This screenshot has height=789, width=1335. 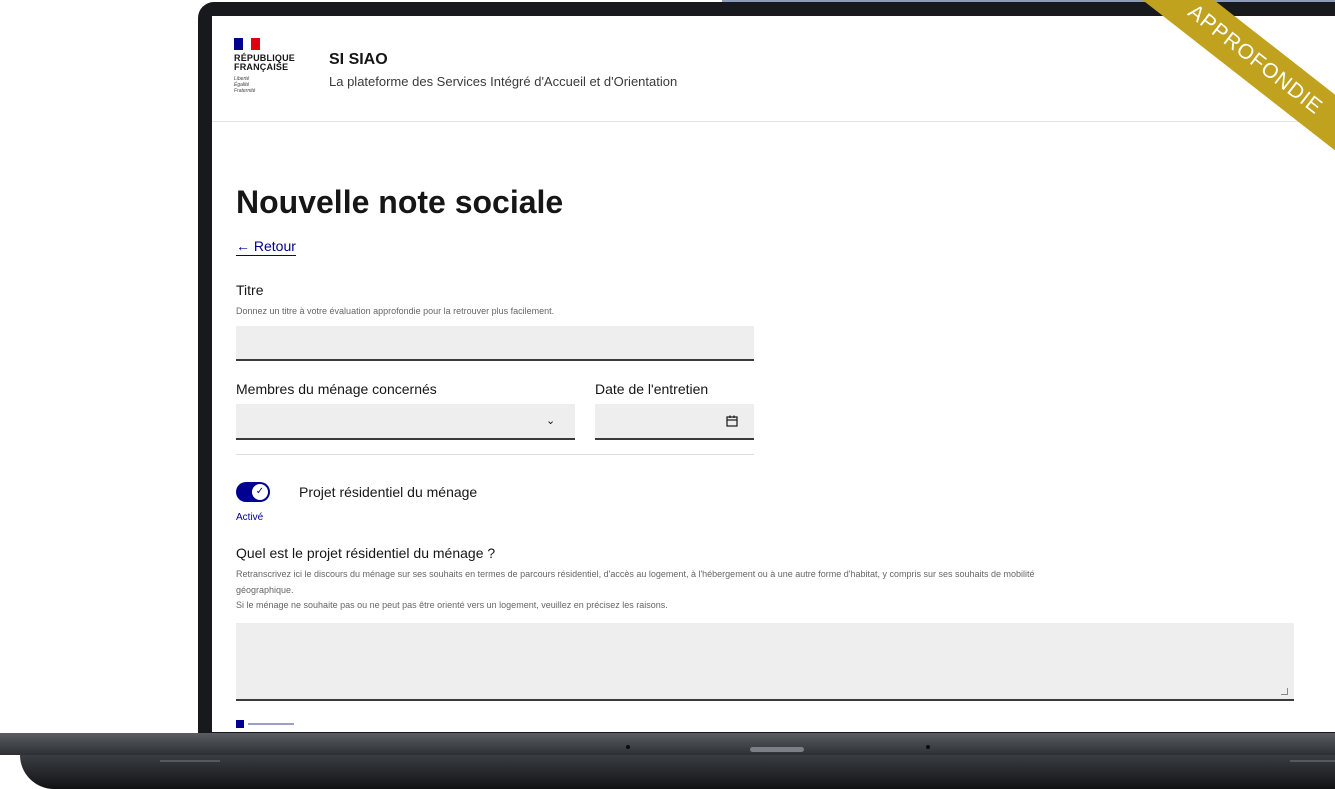 I want to click on toggle-state: Activé, so click(x=250, y=517).